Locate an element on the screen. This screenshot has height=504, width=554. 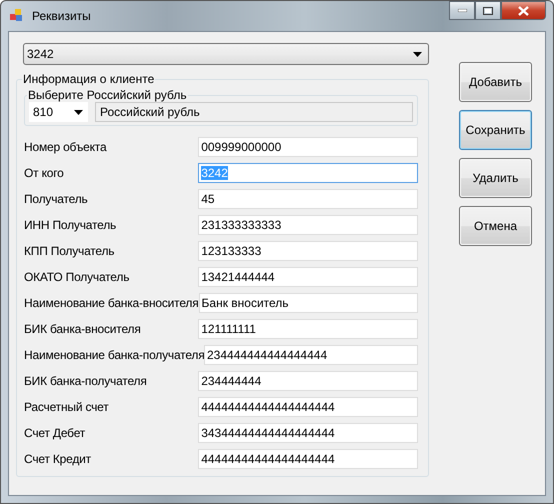
close-icon is located at coordinates (523, 11).